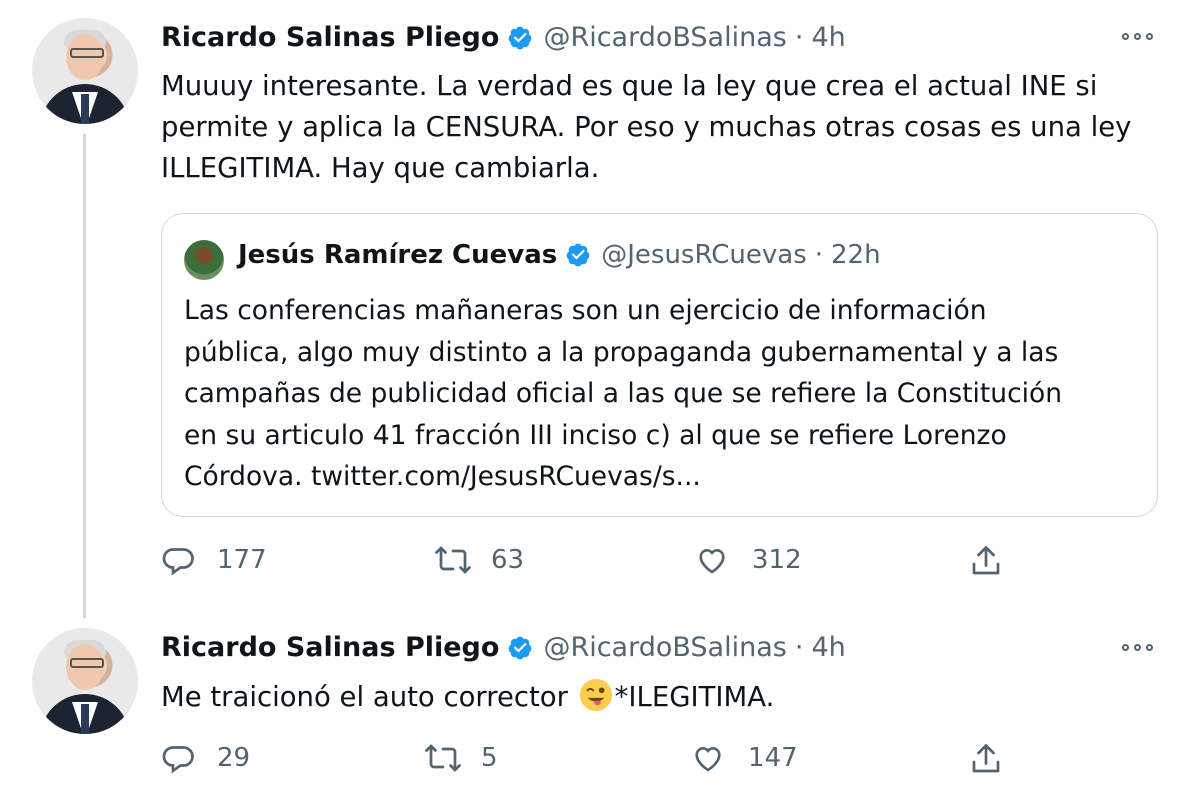 The height and width of the screenshot is (799, 1200). What do you see at coordinates (600, 762) in the screenshot?
I see `tweet-actions: 29 5 147` at bounding box center [600, 762].